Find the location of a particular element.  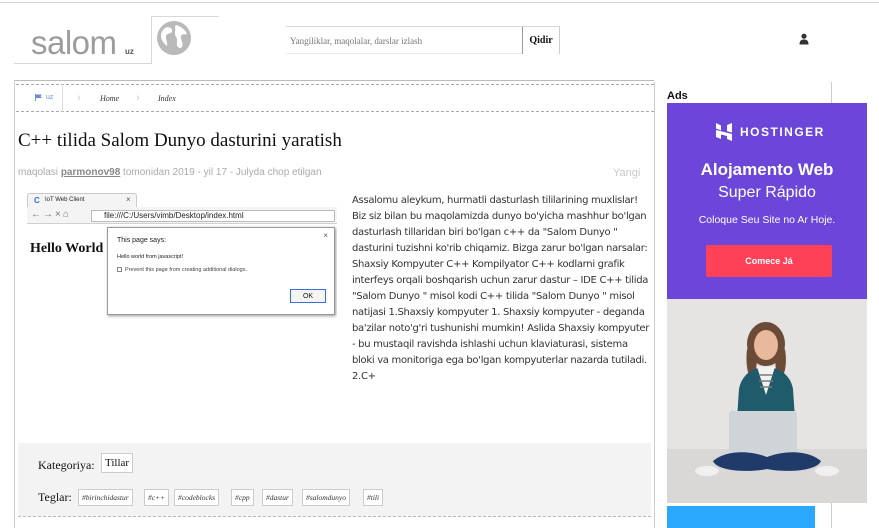

globe-icon is located at coordinates (174, 38).